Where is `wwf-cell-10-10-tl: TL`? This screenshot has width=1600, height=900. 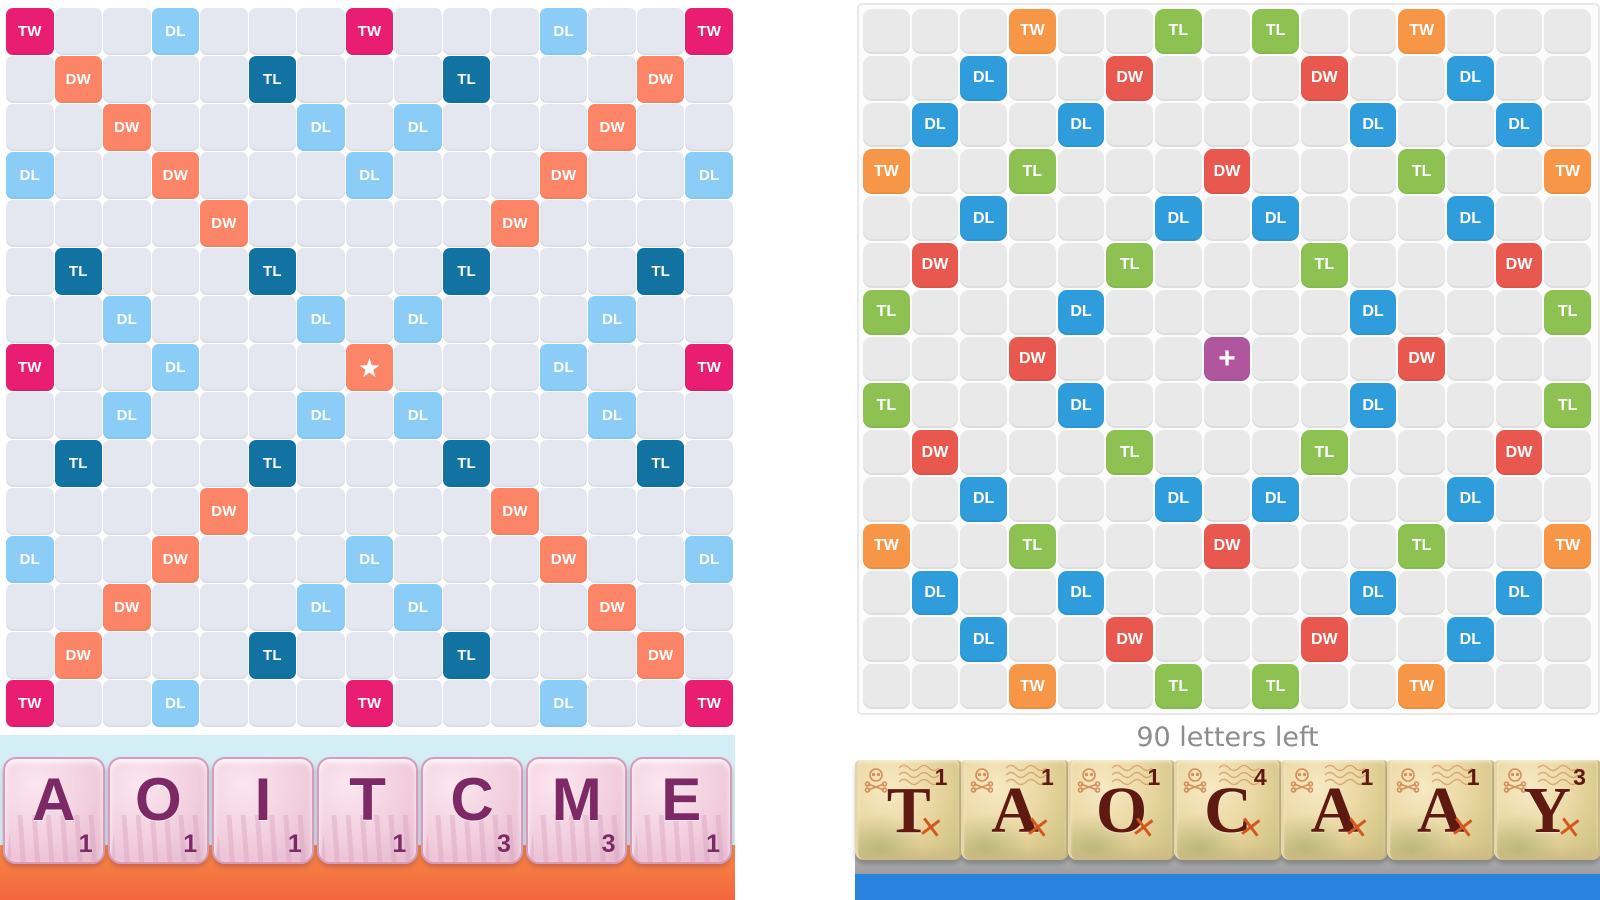
wwf-cell-10-10-tl: TL is located at coordinates (1324, 452).